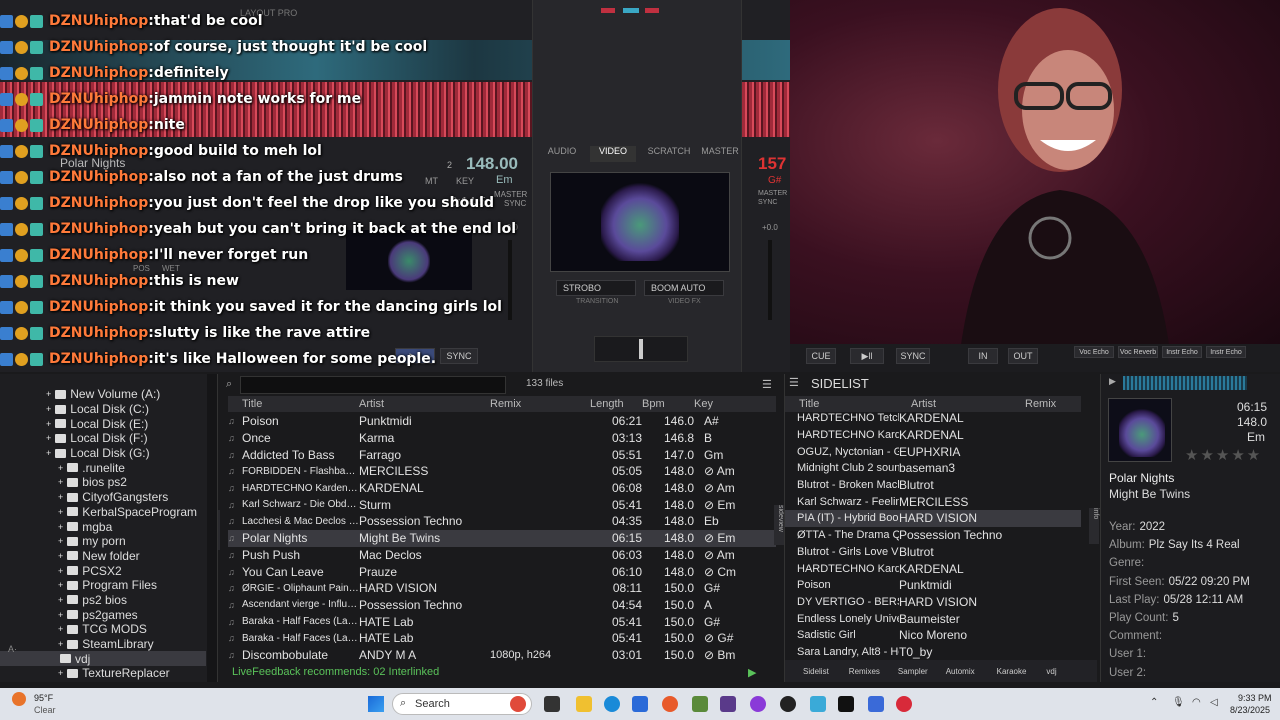  I want to click on folder-item: + .runelite, so click(103, 467).